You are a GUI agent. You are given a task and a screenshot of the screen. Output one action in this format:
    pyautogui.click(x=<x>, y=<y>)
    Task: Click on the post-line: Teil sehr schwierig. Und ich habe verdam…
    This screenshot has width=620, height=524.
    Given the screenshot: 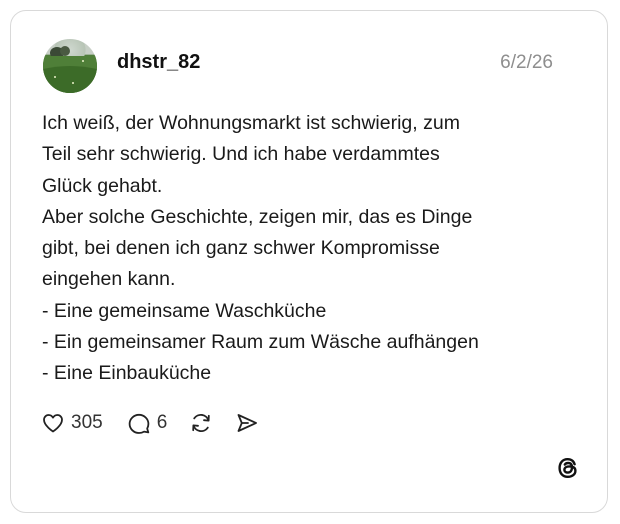 What is the action you would take?
    pyautogui.click(x=241, y=154)
    